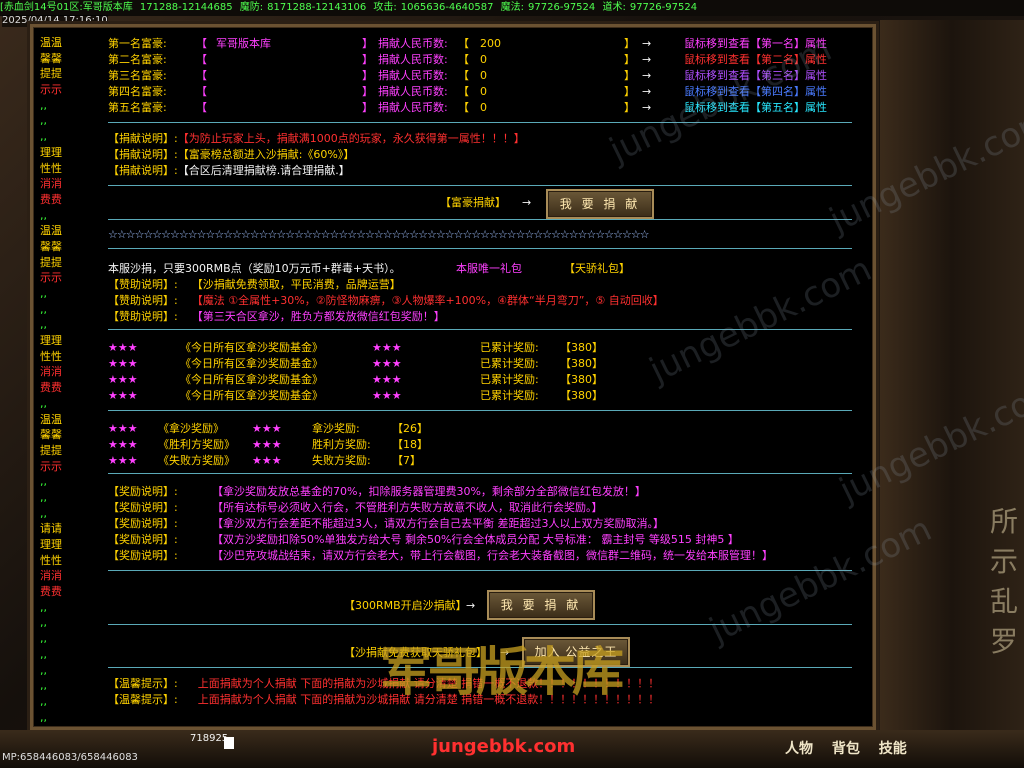 The width and height of the screenshot is (1024, 768). I want to click on rich-rank: 第五名富豪:, so click(137, 107).